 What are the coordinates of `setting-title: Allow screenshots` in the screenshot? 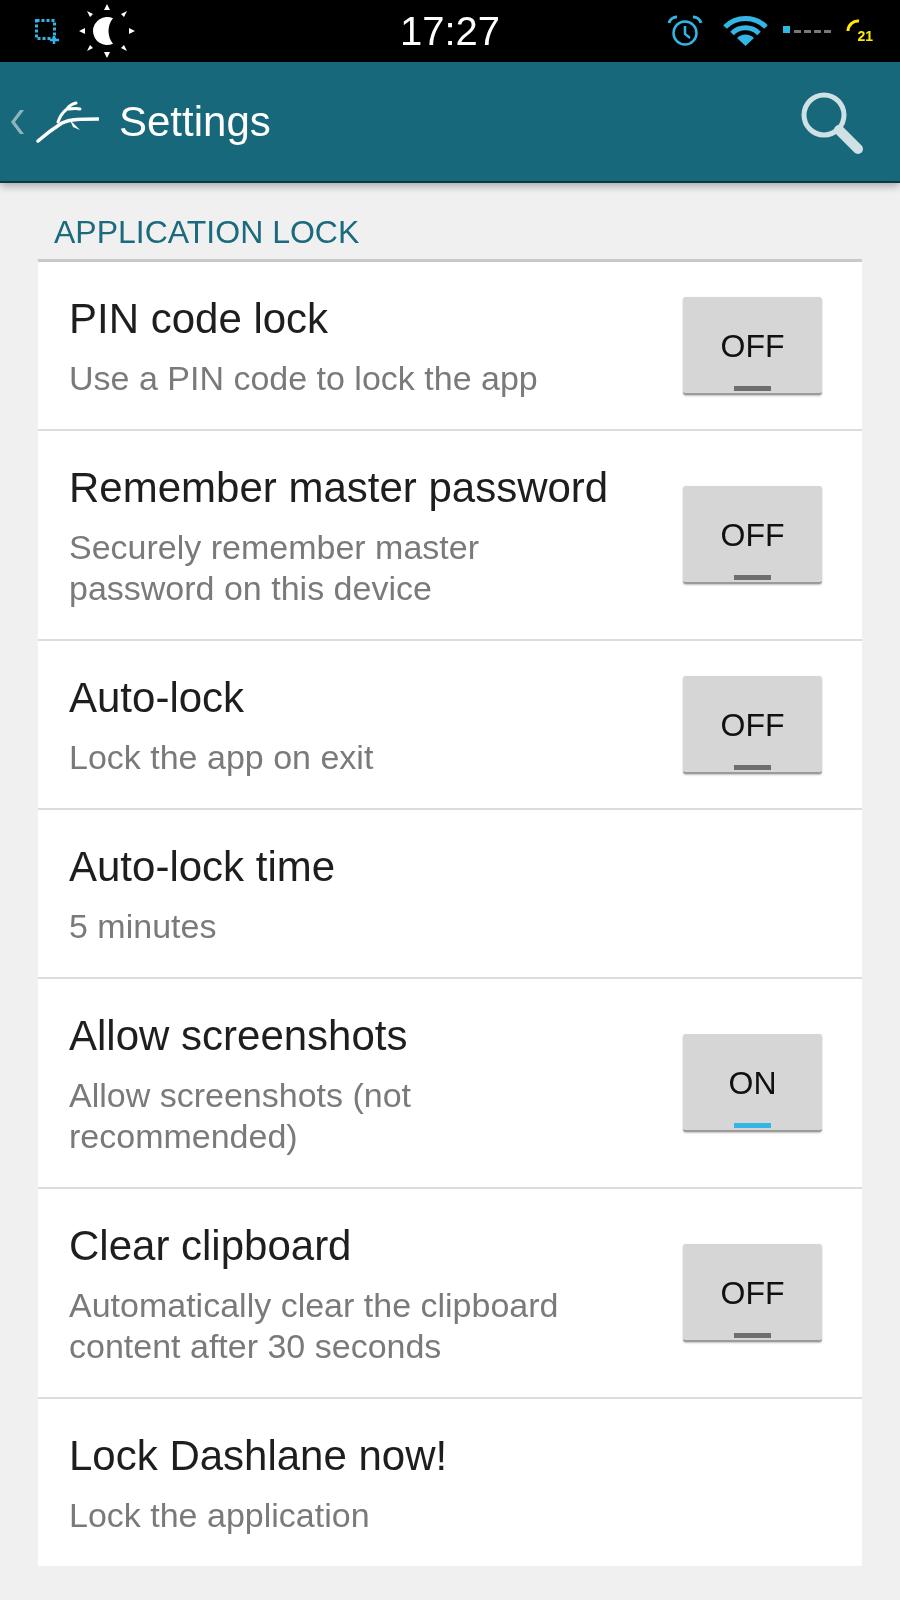 It's located at (238, 1036).